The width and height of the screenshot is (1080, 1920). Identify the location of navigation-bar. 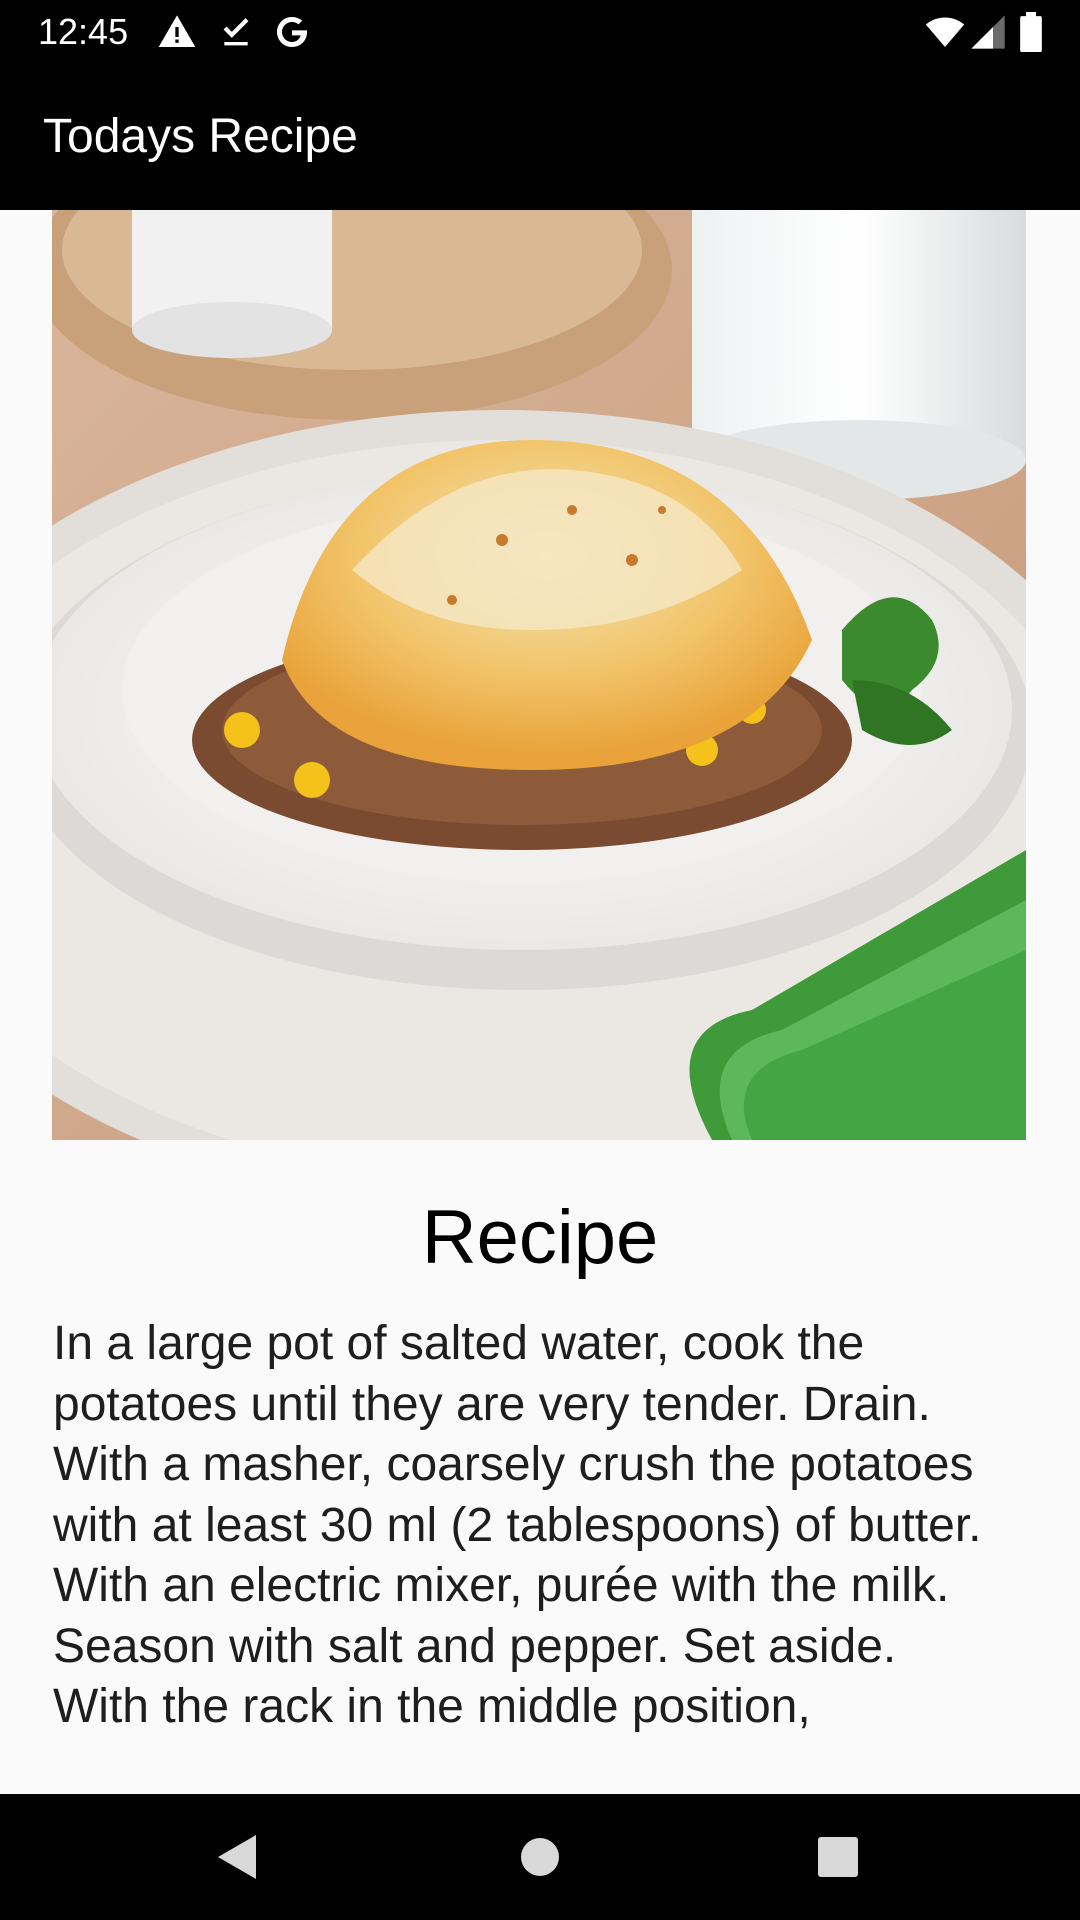
(540, 1857).